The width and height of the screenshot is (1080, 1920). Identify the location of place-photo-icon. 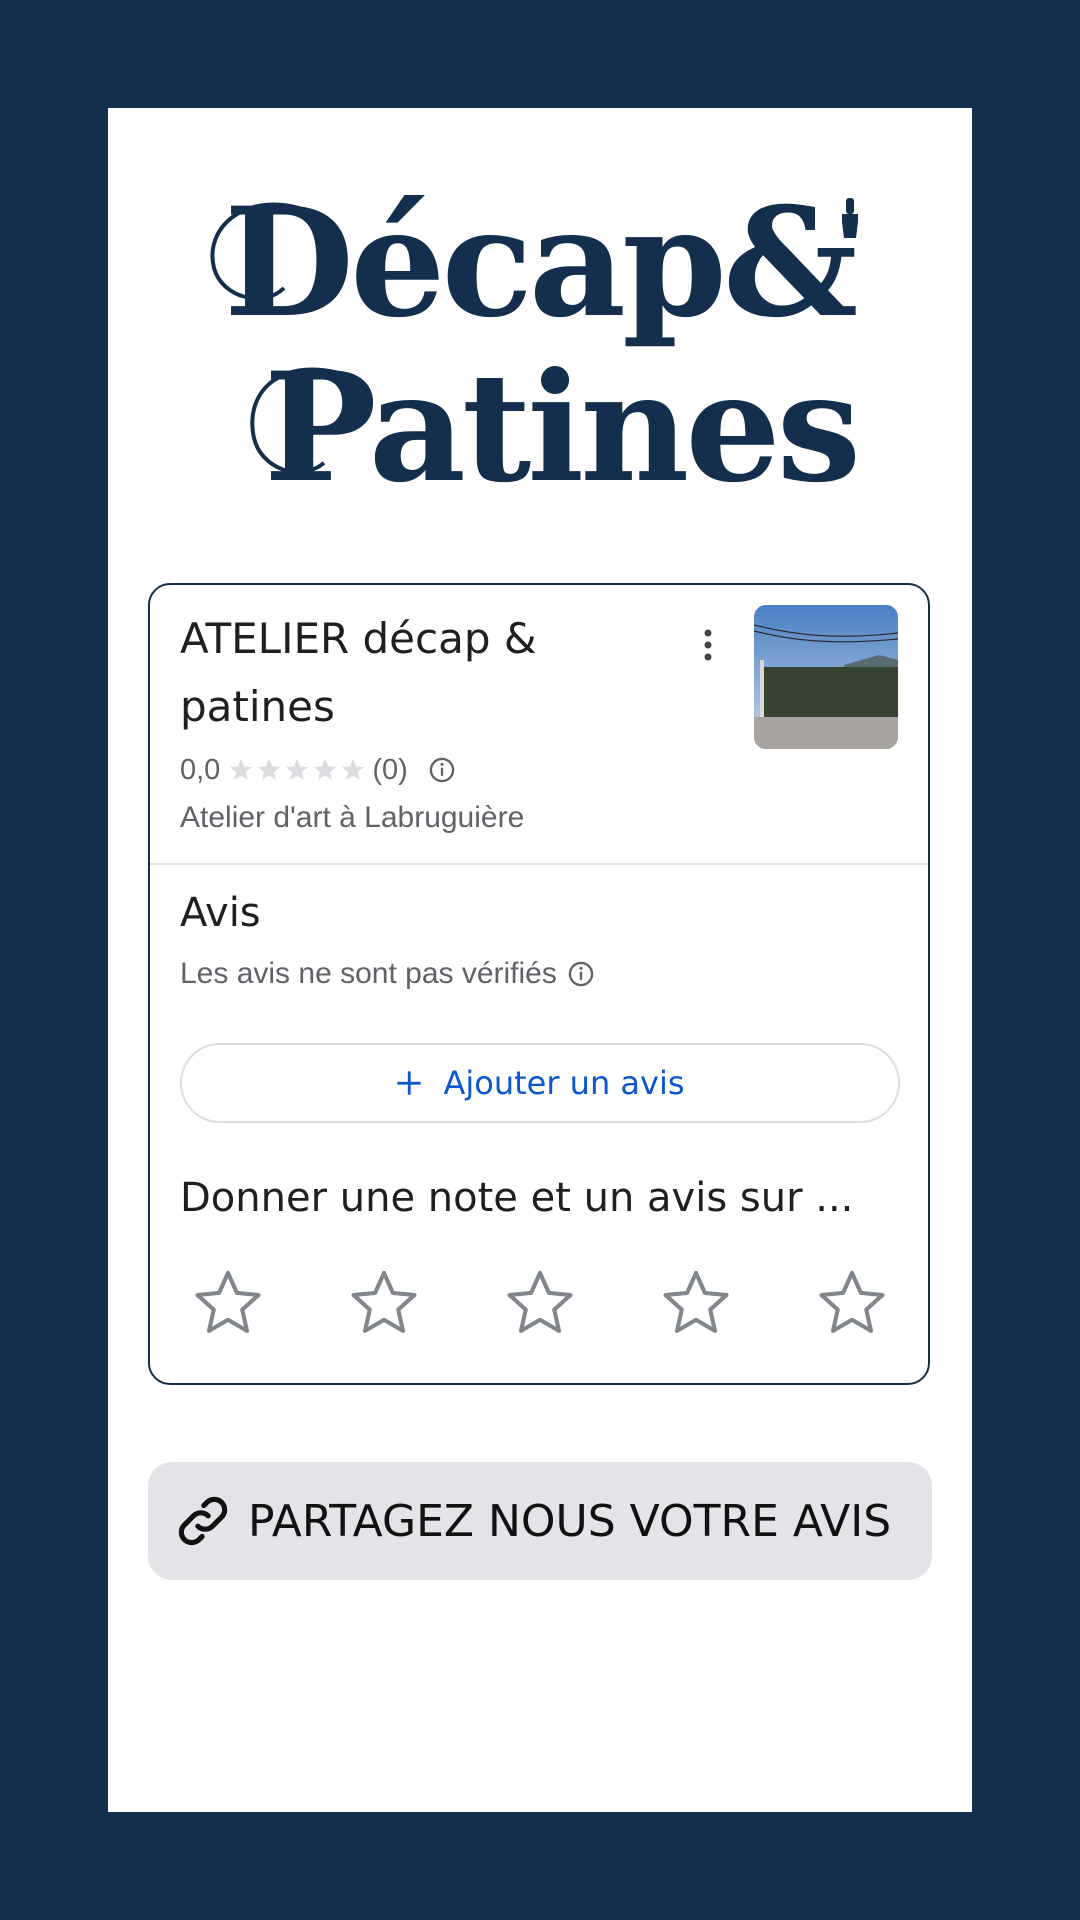
(826, 677).